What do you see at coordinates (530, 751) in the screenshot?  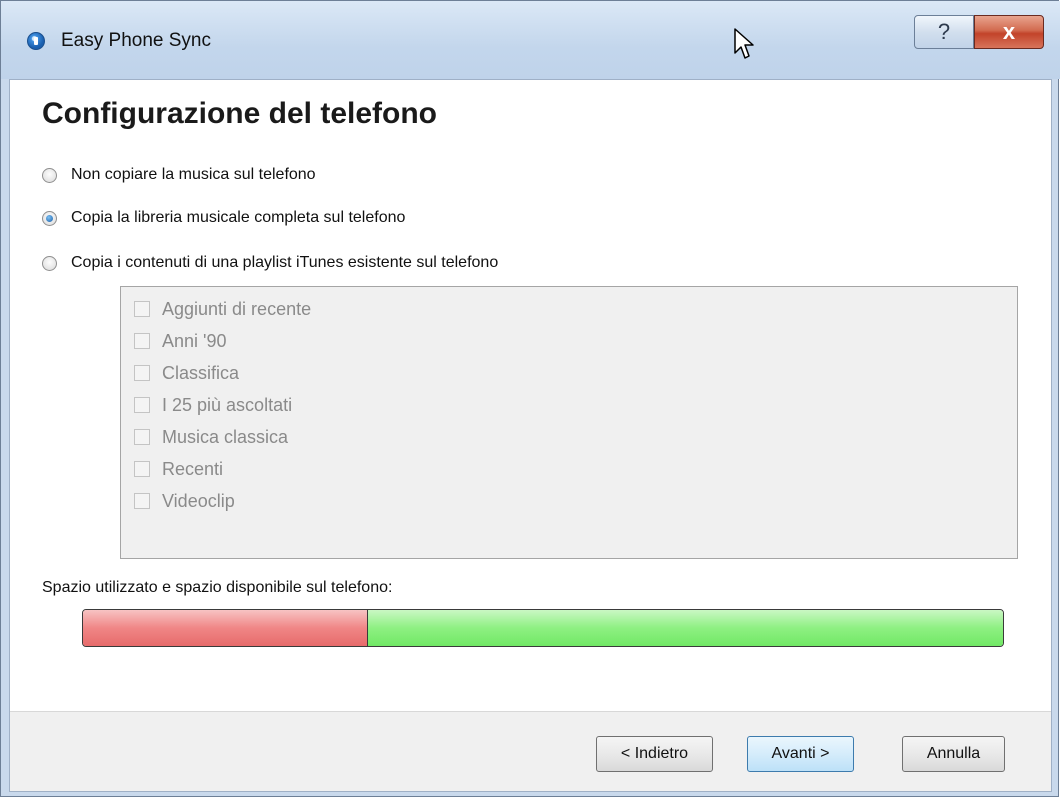 I see `button-bar: < Indietro Avanti > Annulla` at bounding box center [530, 751].